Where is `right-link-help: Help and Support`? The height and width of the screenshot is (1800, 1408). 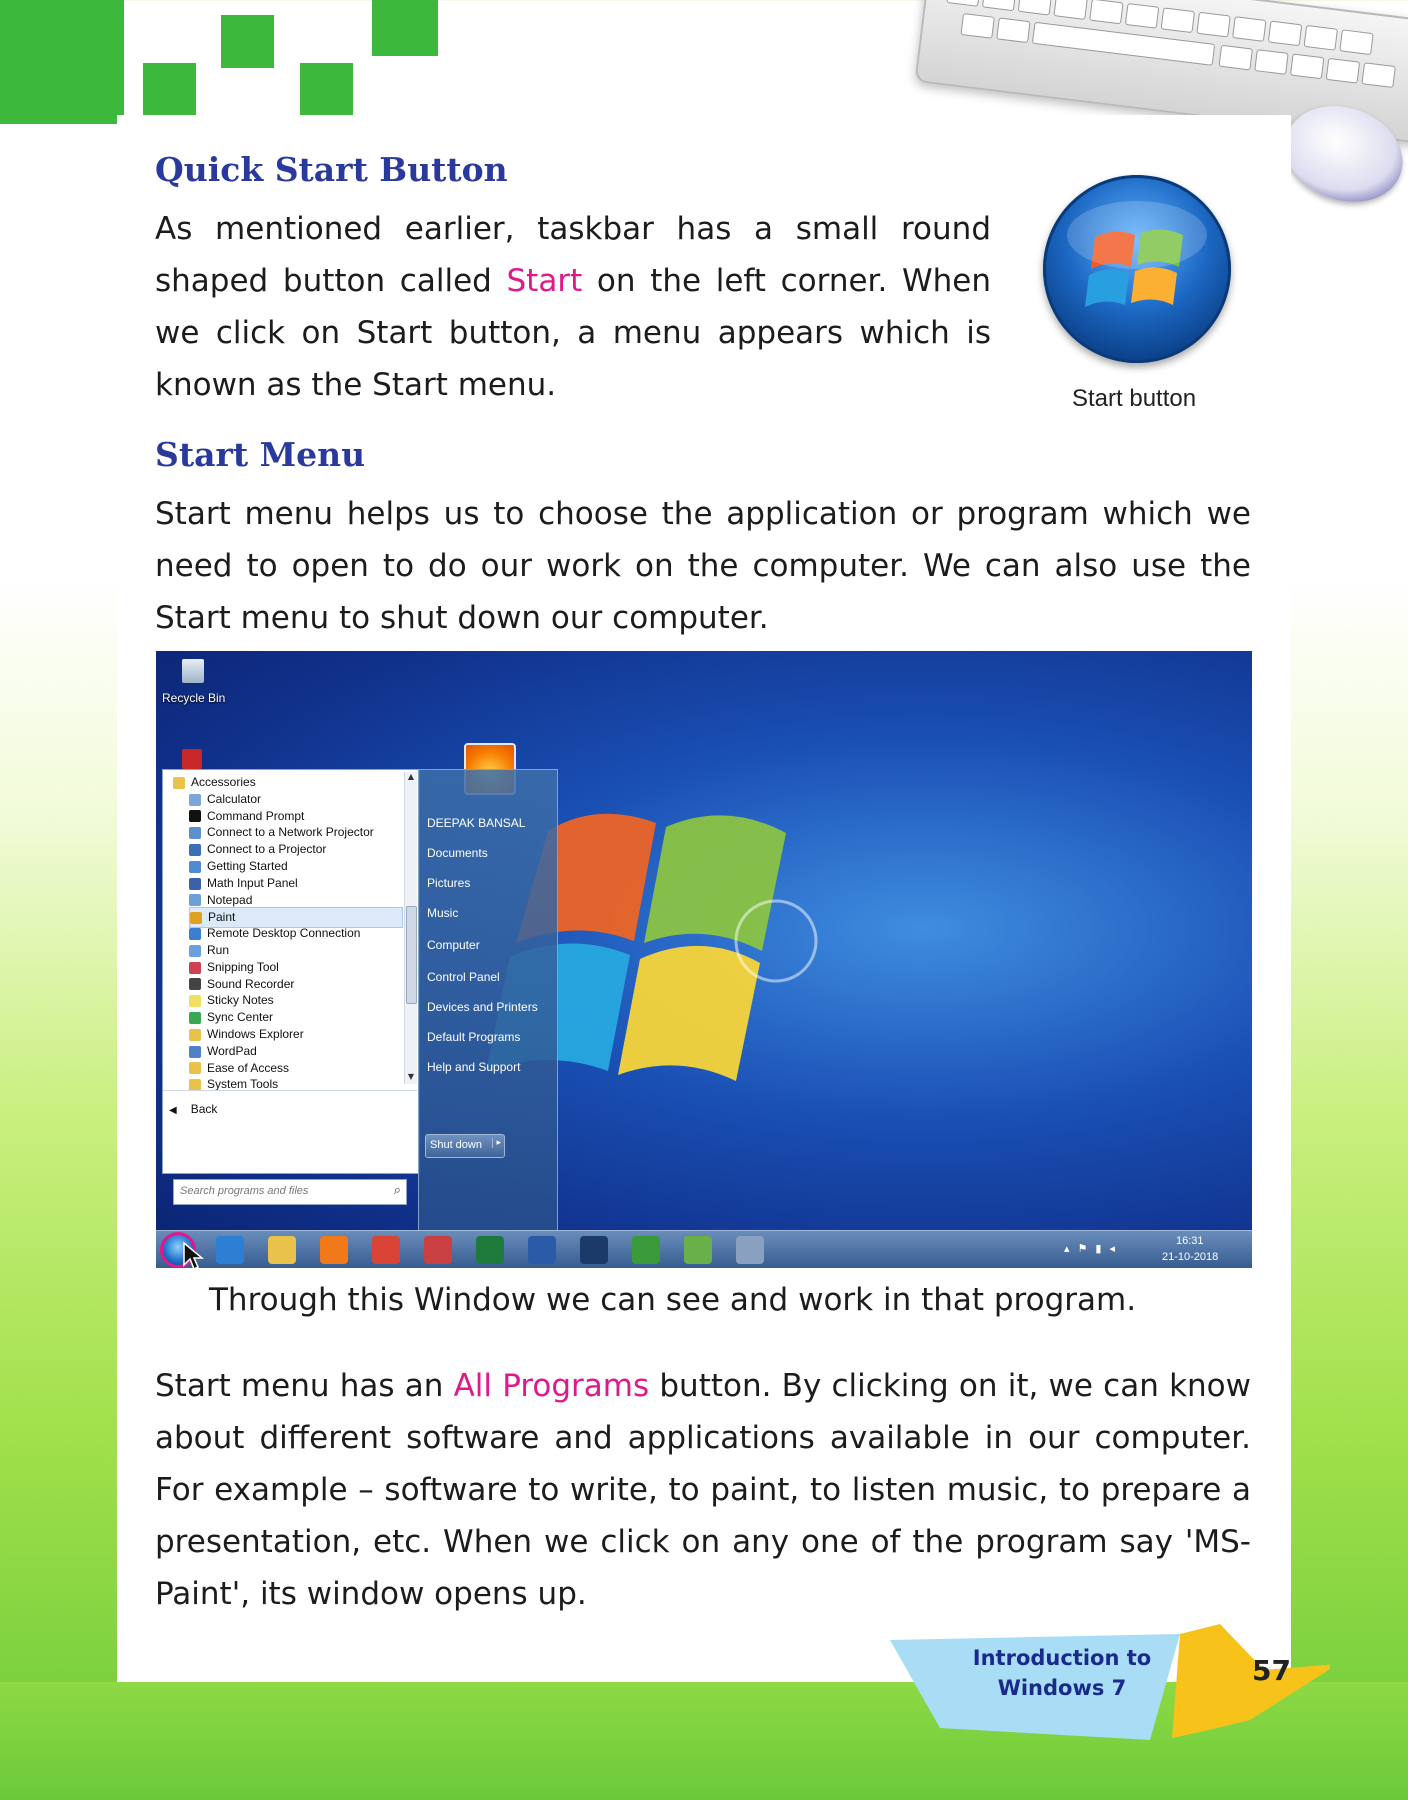 right-link-help: Help and Support is located at coordinates (473, 1067).